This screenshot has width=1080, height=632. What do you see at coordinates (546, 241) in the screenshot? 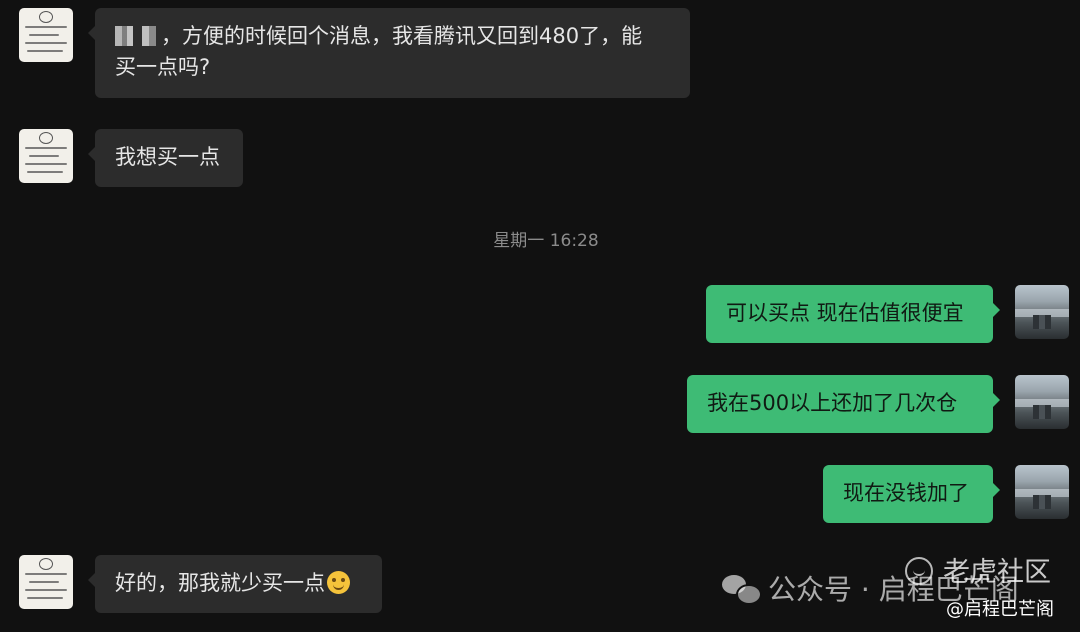
I see `chat-timestamp: 星期一 16:28` at bounding box center [546, 241].